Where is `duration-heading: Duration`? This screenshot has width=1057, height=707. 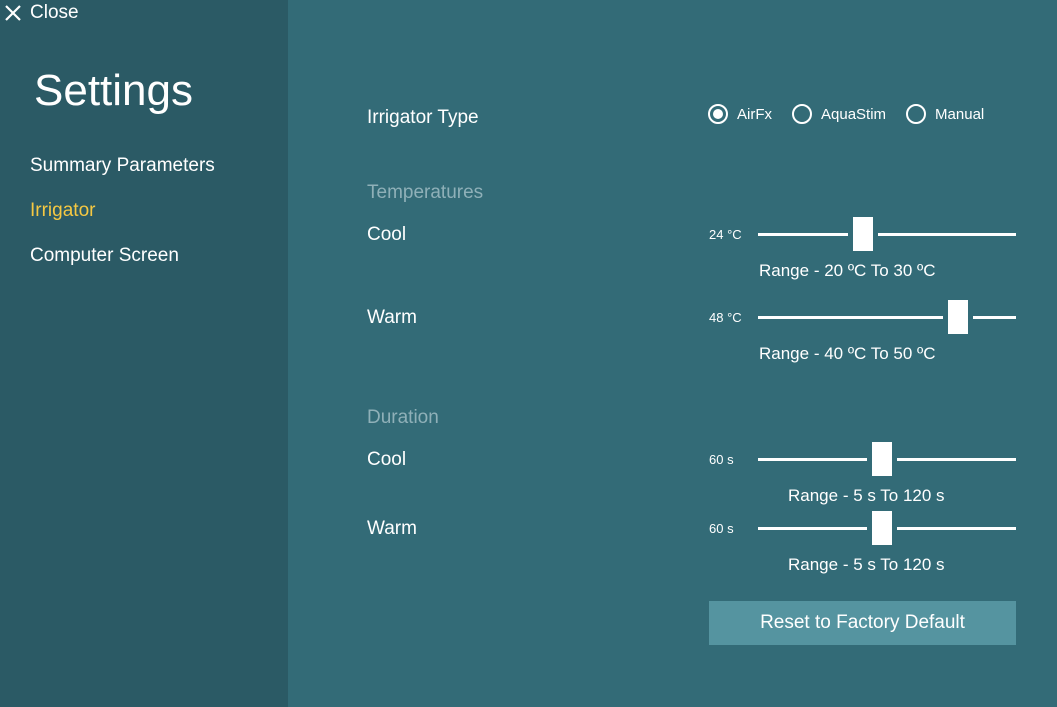 duration-heading: Duration is located at coordinates (403, 417).